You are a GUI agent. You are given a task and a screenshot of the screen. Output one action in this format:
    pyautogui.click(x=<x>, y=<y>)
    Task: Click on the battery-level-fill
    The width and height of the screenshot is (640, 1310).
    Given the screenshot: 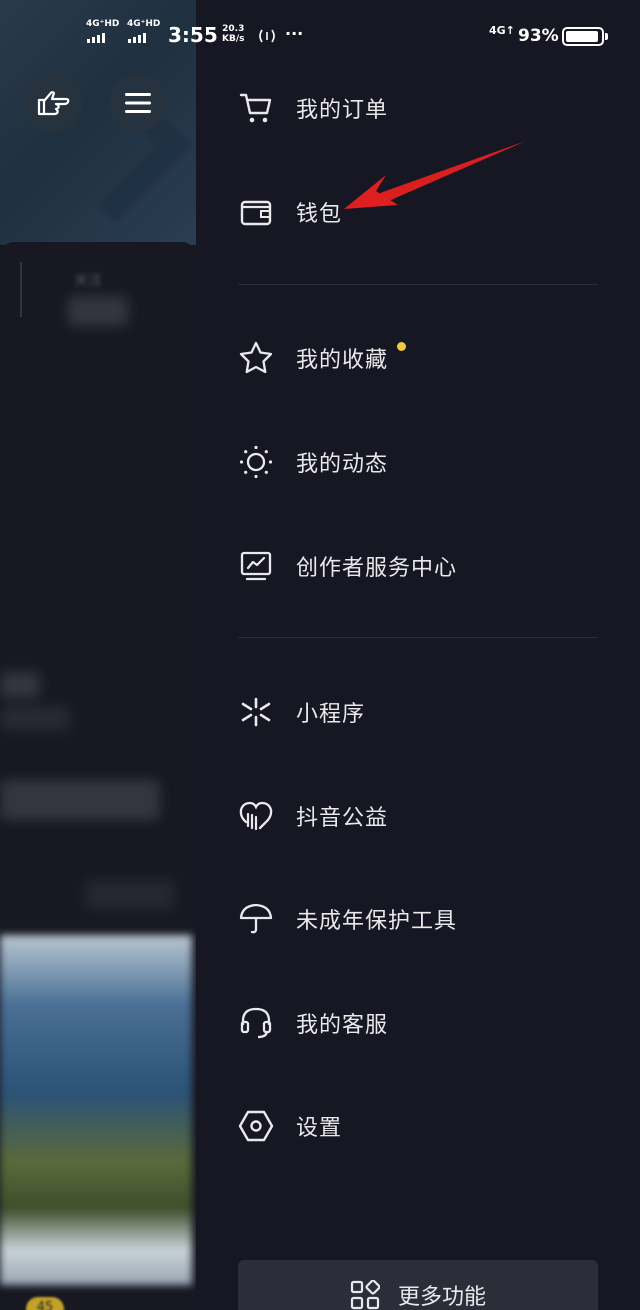 What is the action you would take?
    pyautogui.click(x=582, y=36)
    